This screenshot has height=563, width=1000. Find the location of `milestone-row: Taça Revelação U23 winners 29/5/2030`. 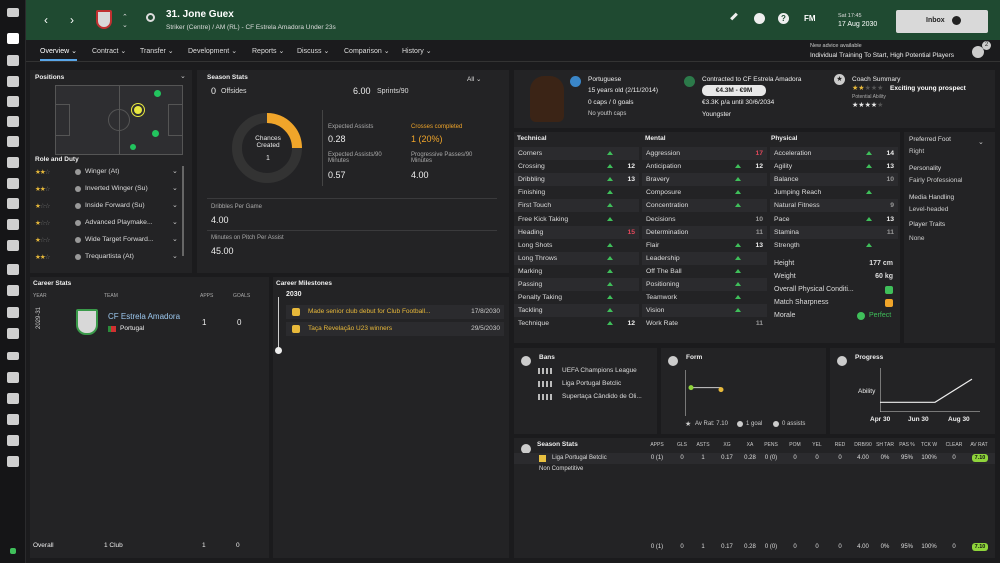

milestone-row: Taça Revelação U23 winners 29/5/2030 is located at coordinates (395, 329).